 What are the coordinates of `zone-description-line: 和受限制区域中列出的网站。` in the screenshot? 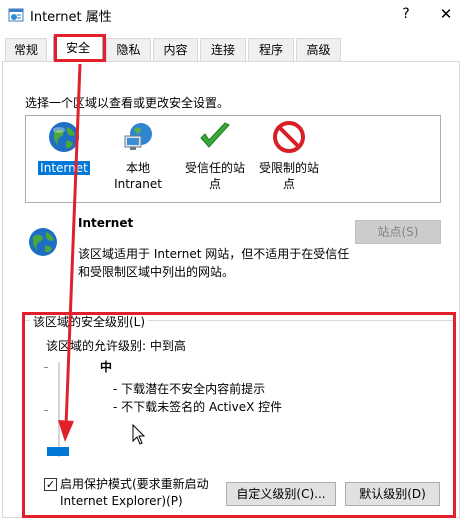 It's located at (156, 272).